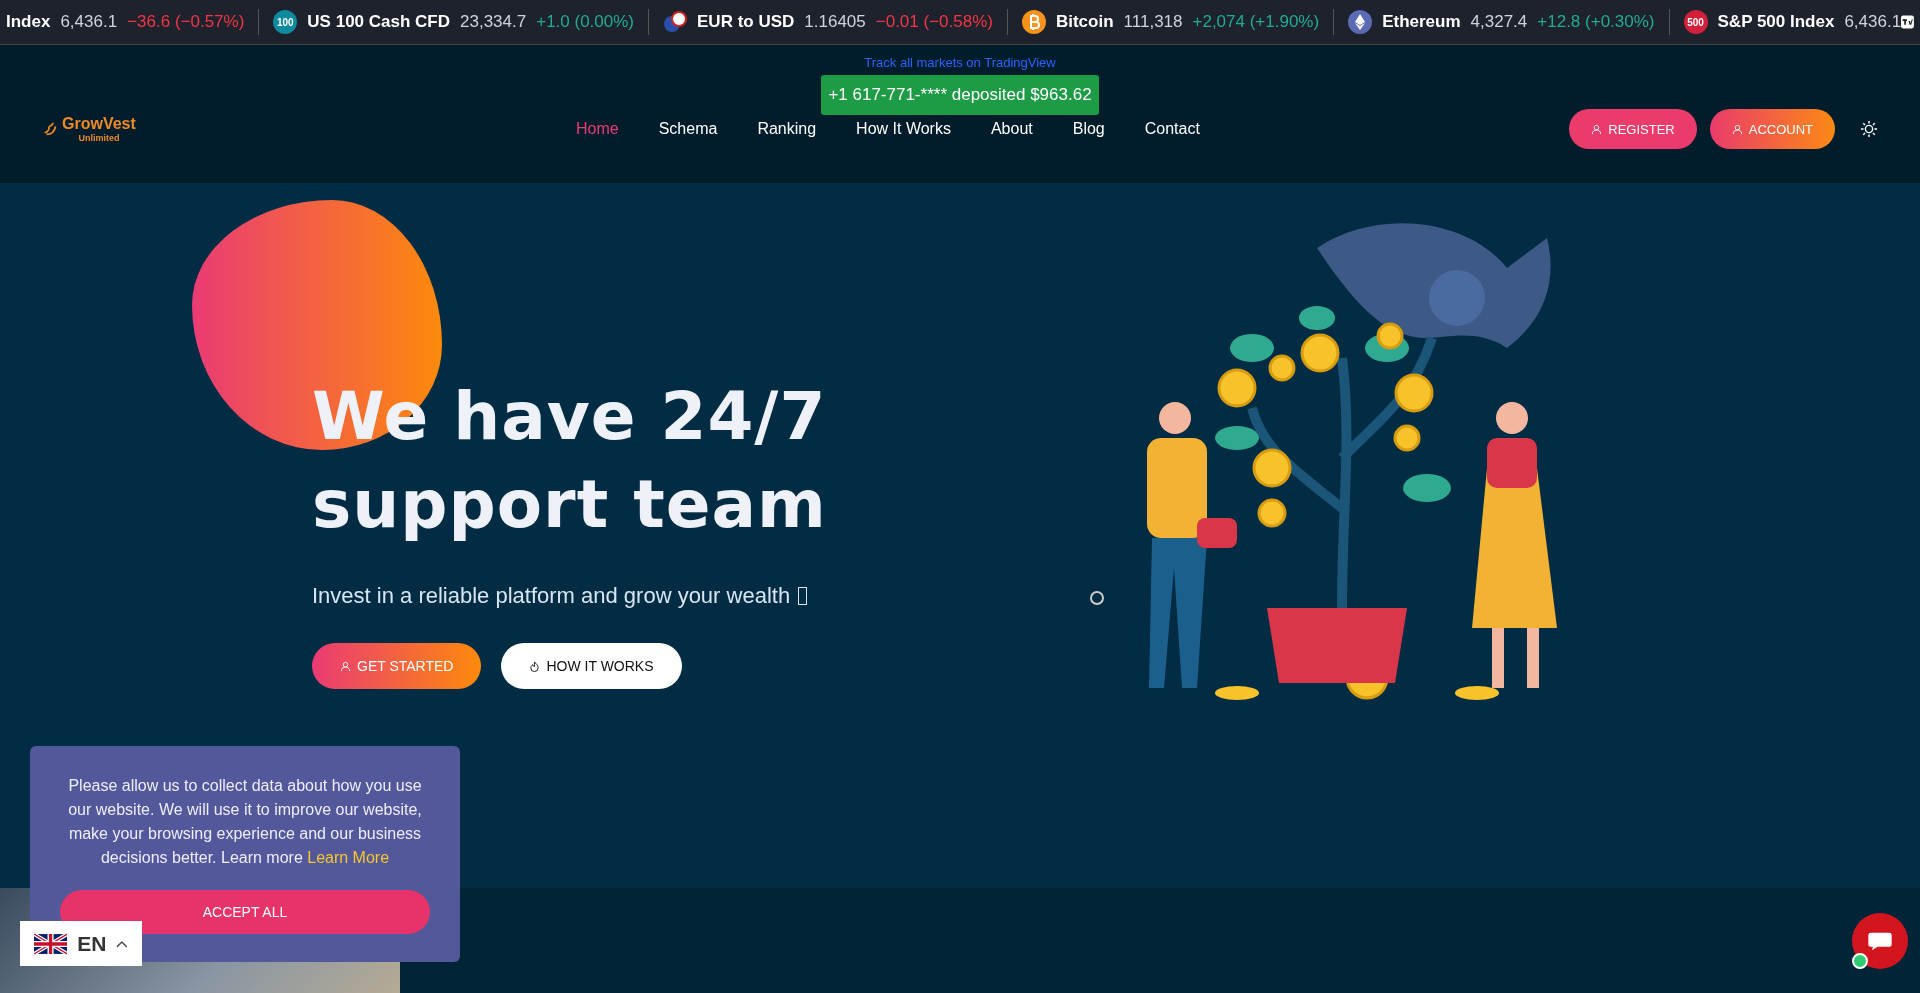  Describe the element at coordinates (903, 129) in the screenshot. I see `nav-link: How It Works` at that location.